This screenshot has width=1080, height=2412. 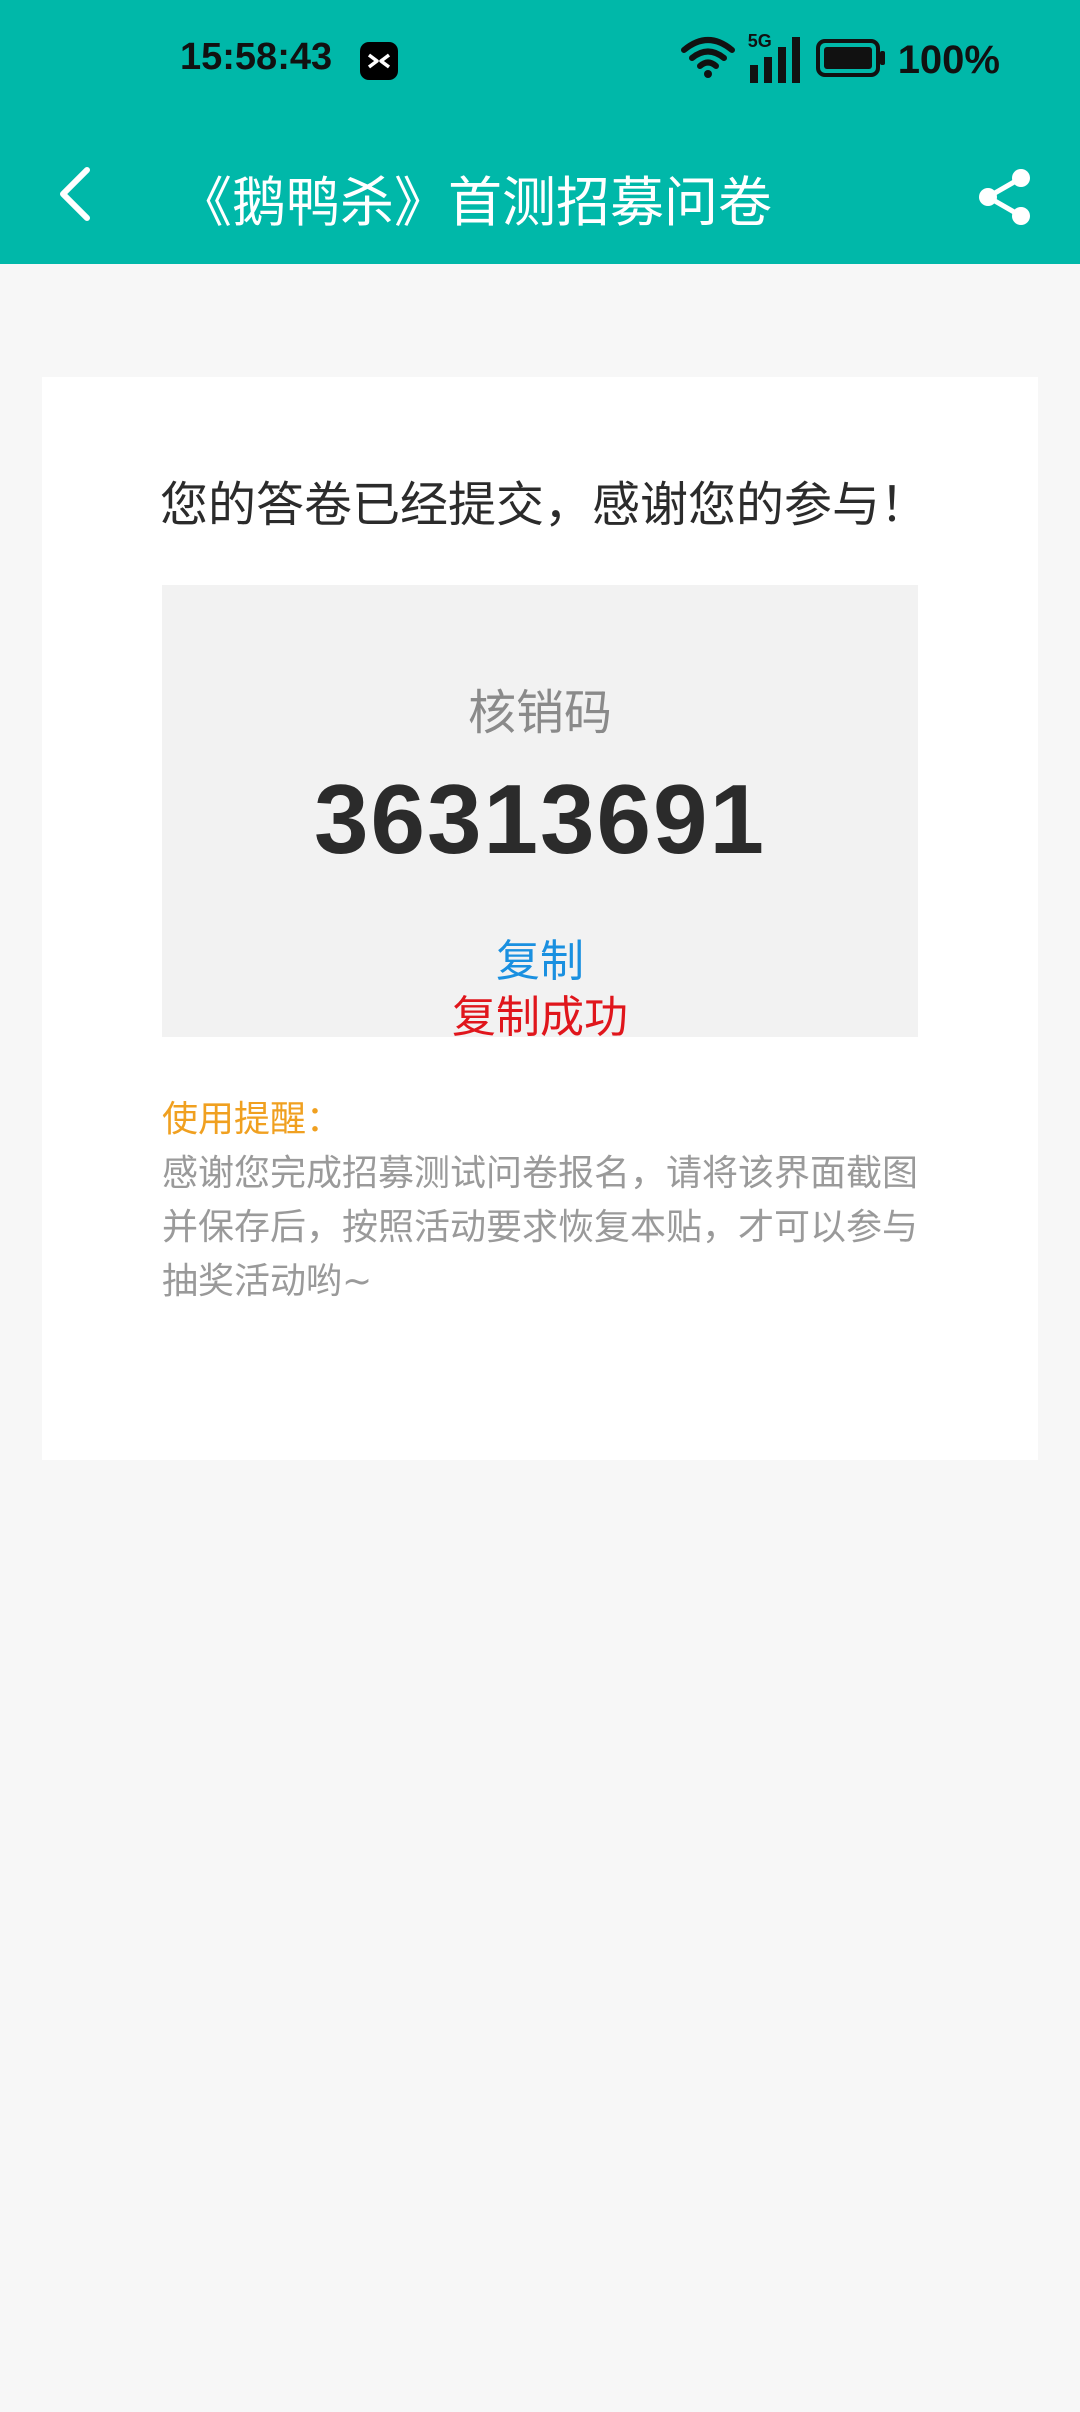 I want to click on page-title: 《鹅鸭杀》首测招募问卷, so click(x=475, y=202).